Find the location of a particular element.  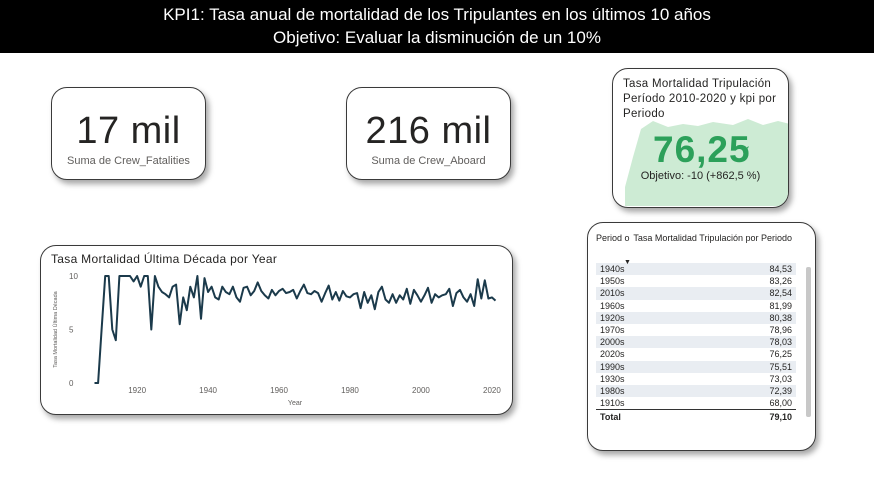

period-cell: 2000s is located at coordinates (612, 342).